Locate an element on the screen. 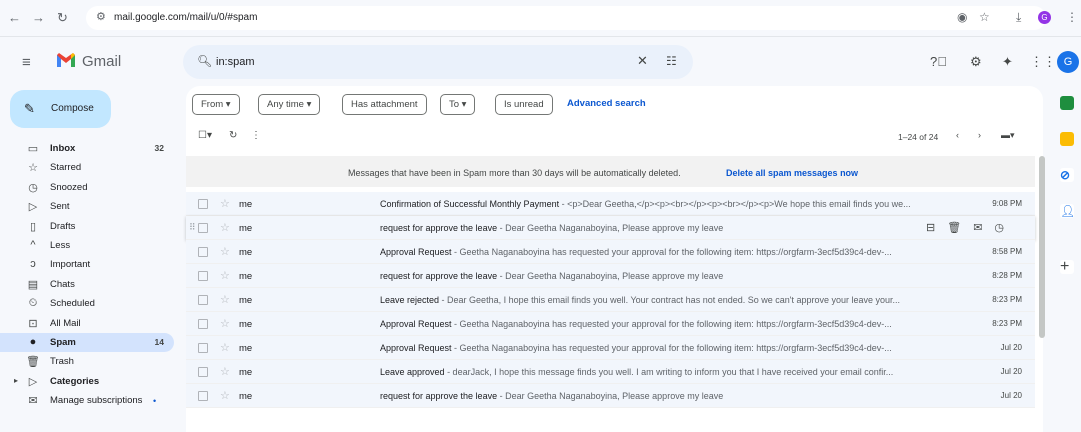 The image size is (1081, 432). filter-from-chip: From ▾ is located at coordinates (216, 104).